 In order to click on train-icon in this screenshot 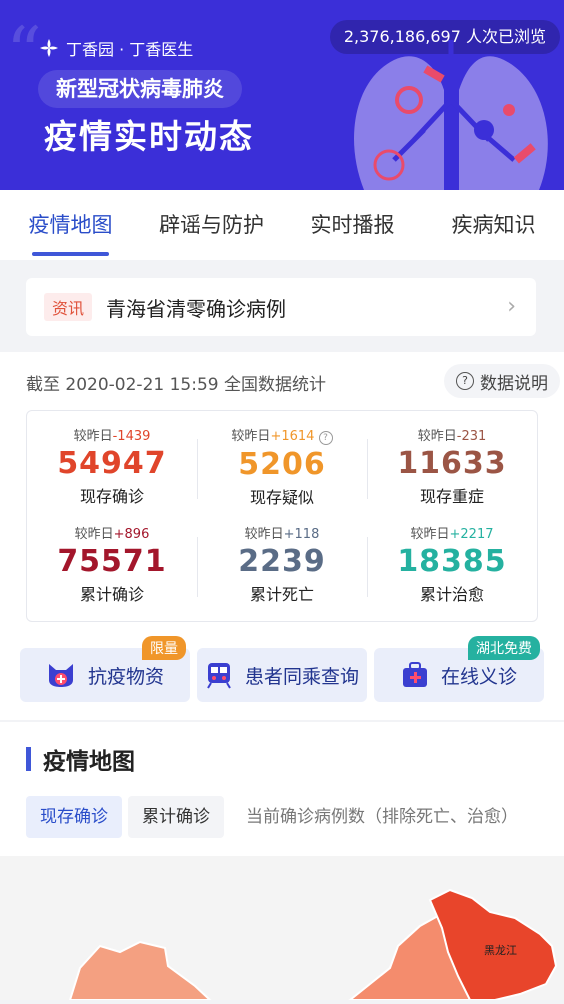, I will do `click(219, 676)`.